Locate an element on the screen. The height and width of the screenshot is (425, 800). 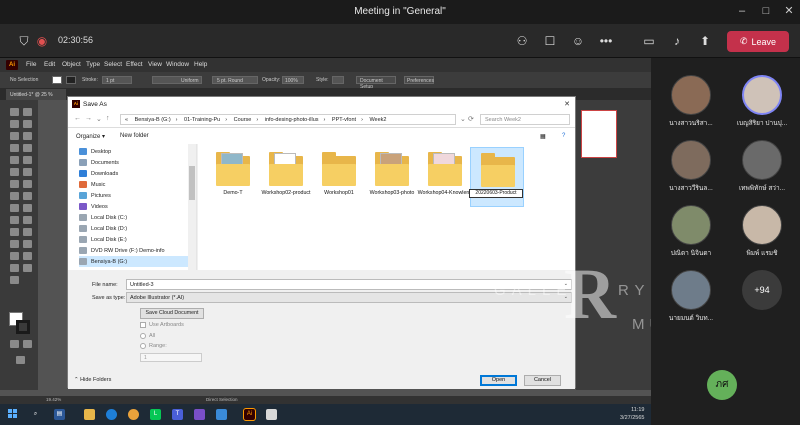
nav-item-pictures: Pictures is located at coordinates (134, 195).